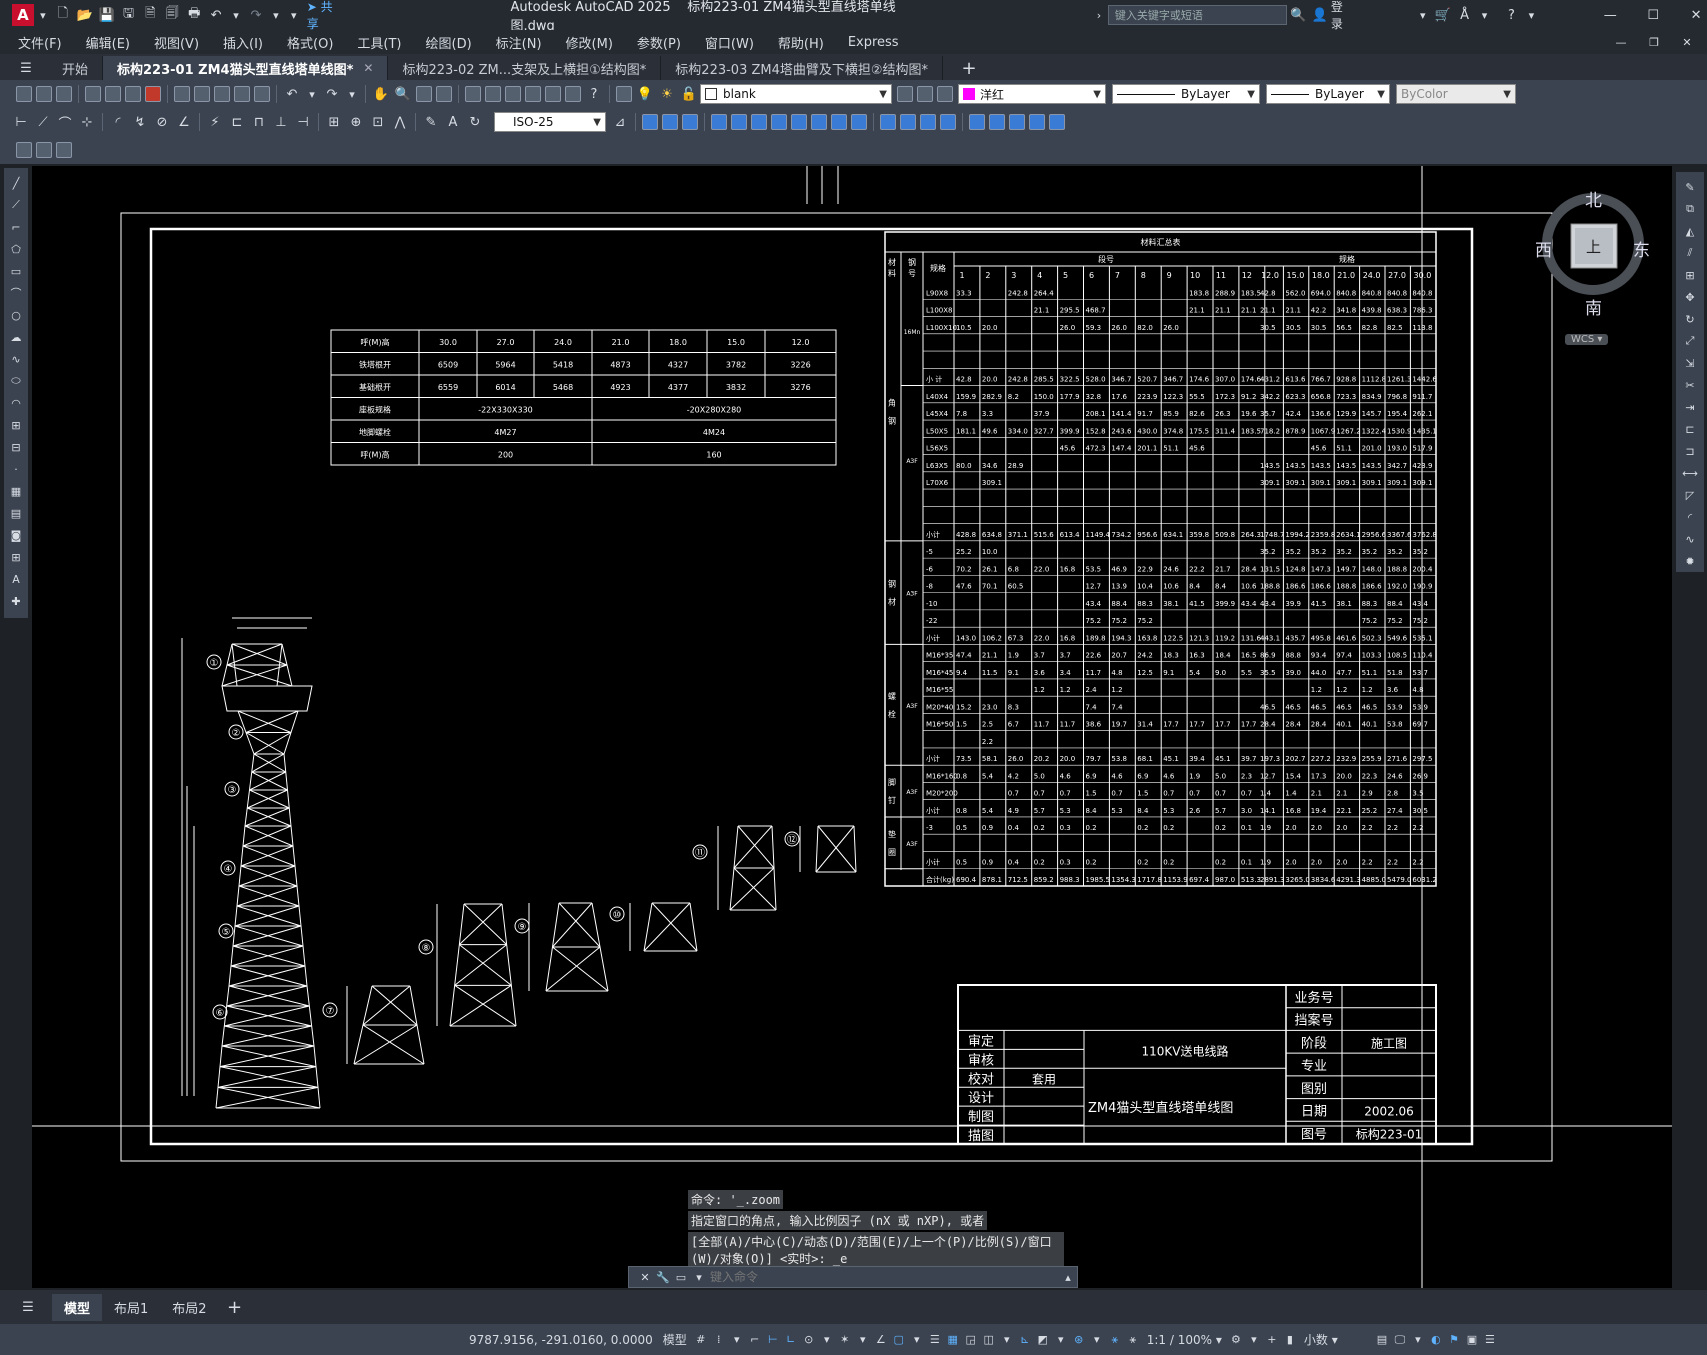 The image size is (1707, 1355). What do you see at coordinates (905, 94) in the screenshot?
I see `make-current-icon` at bounding box center [905, 94].